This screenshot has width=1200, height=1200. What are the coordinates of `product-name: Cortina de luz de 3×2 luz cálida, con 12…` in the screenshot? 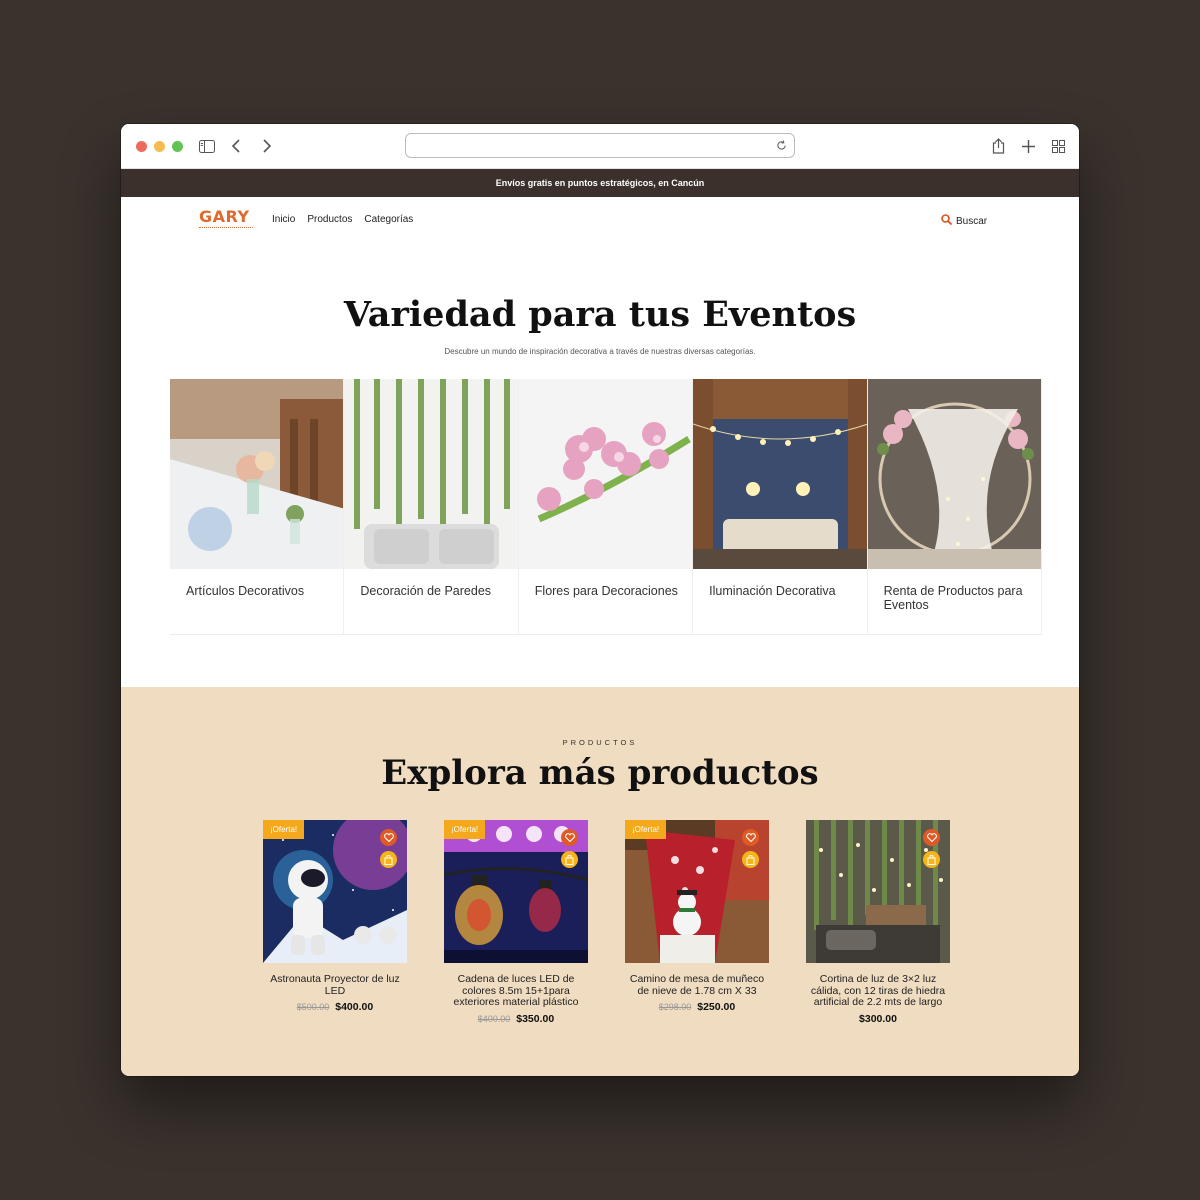 It's located at (878, 991).